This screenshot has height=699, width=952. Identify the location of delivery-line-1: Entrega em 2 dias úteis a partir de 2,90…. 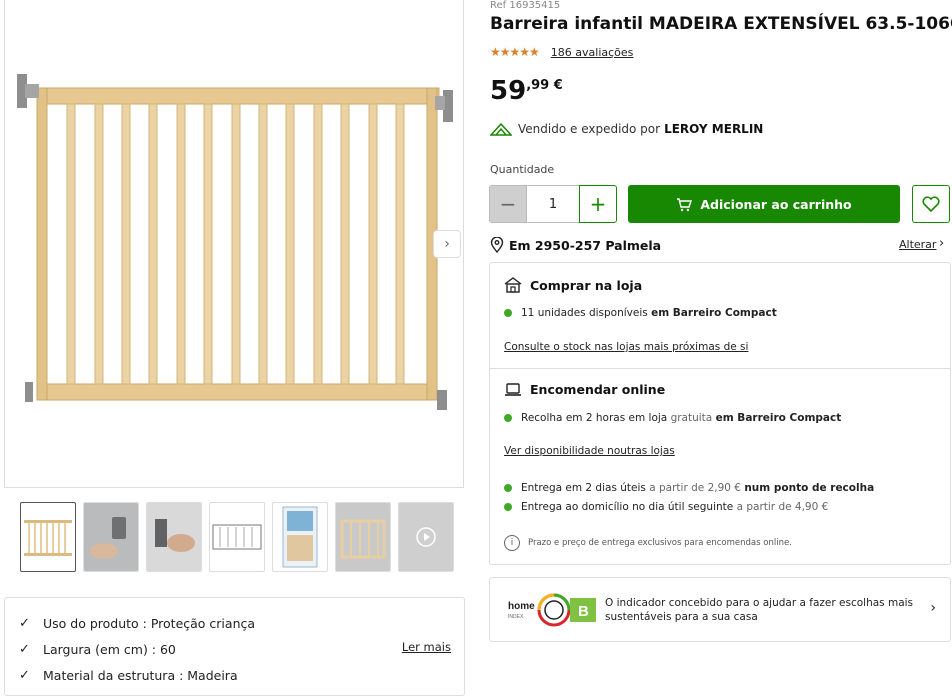
(689, 488).